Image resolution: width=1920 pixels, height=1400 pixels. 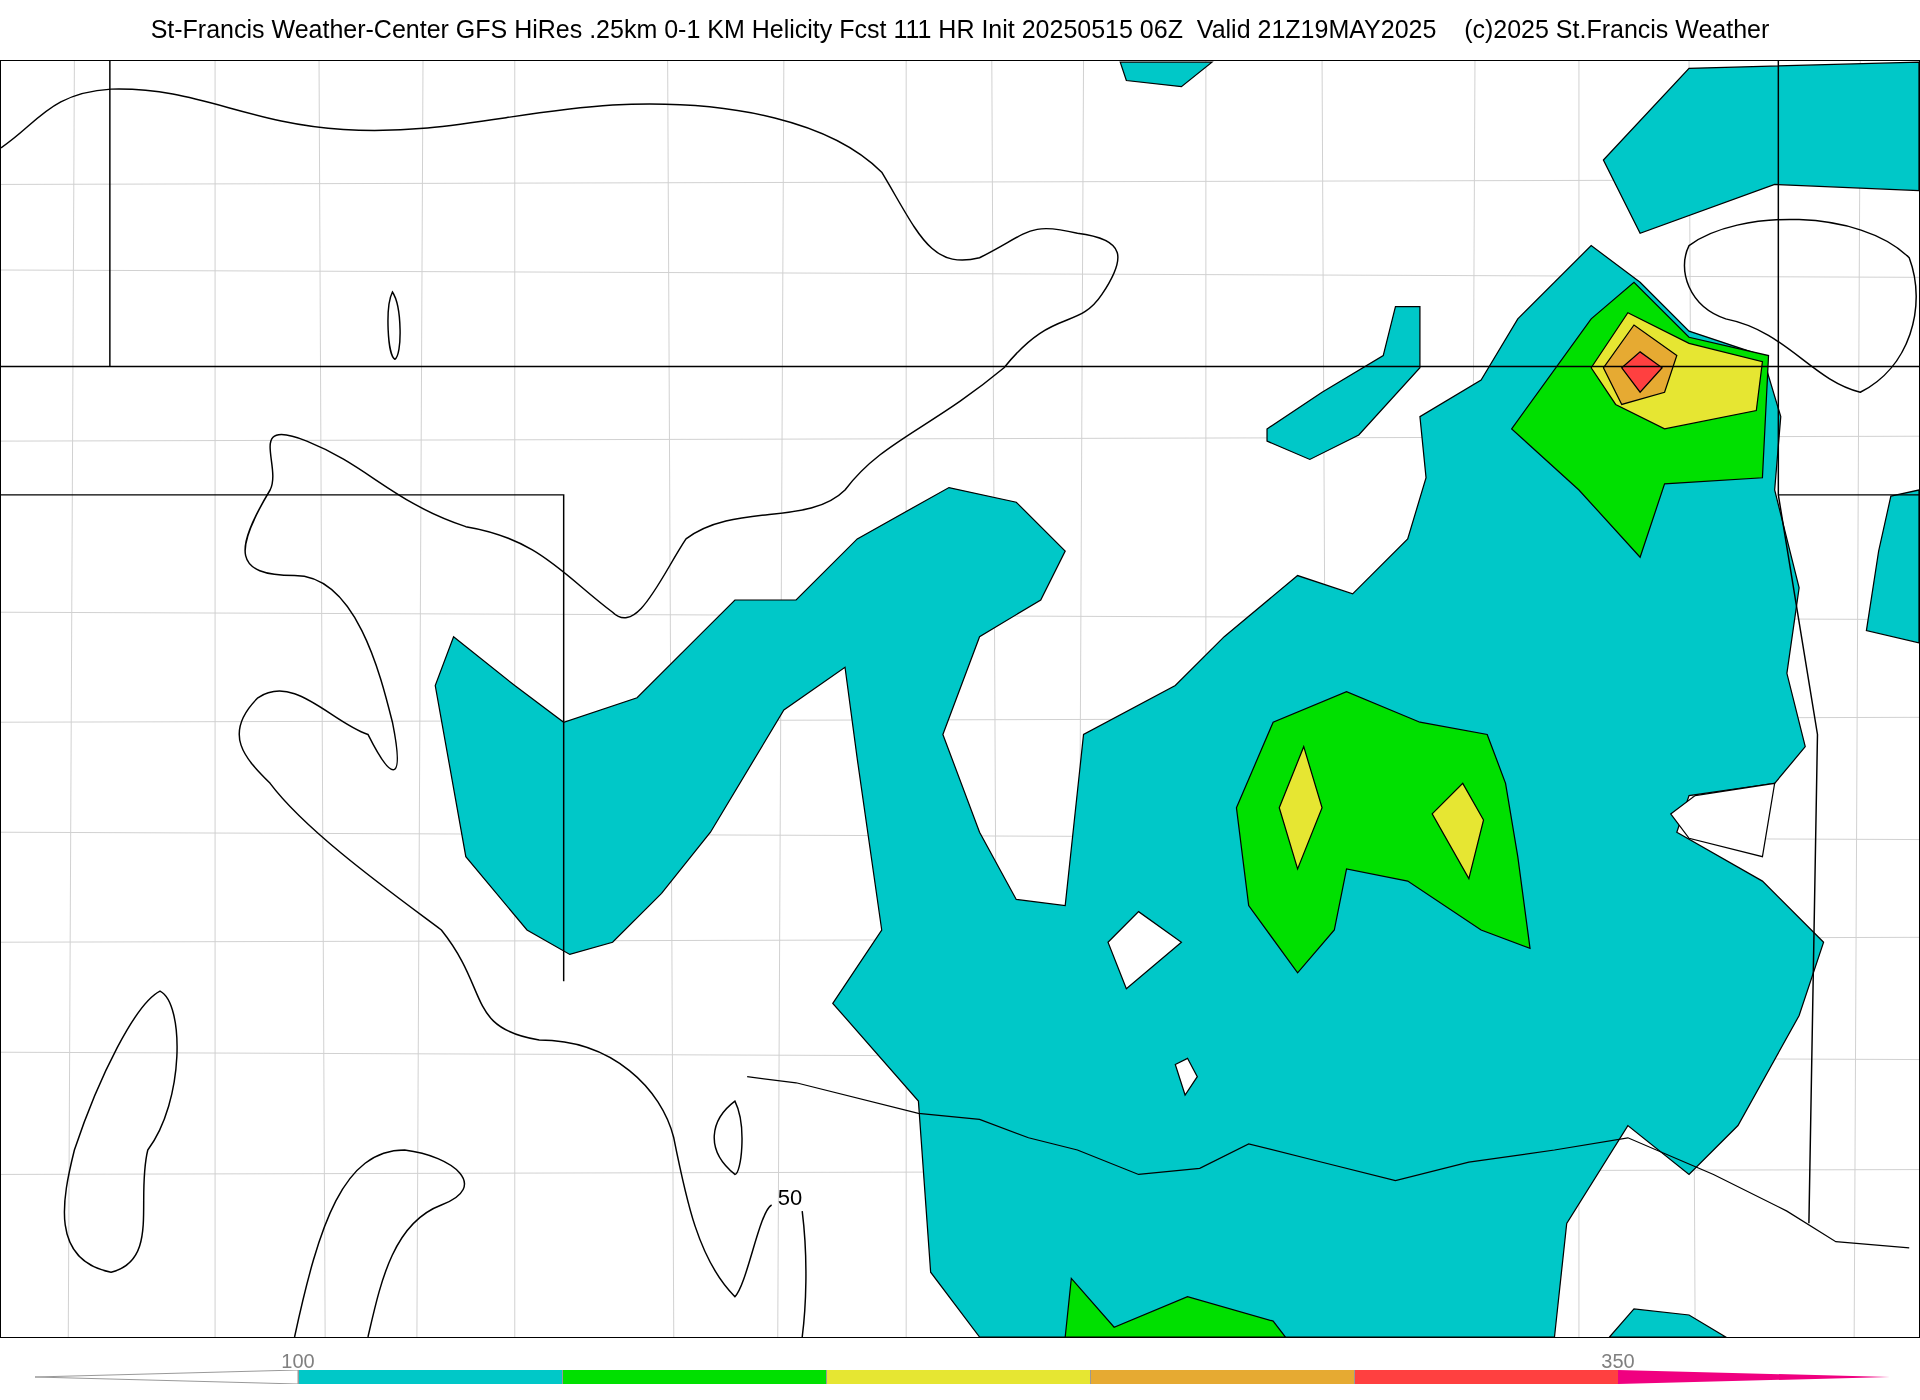 What do you see at coordinates (1618, 1361) in the screenshot?
I see `colorbar-label: 350` at bounding box center [1618, 1361].